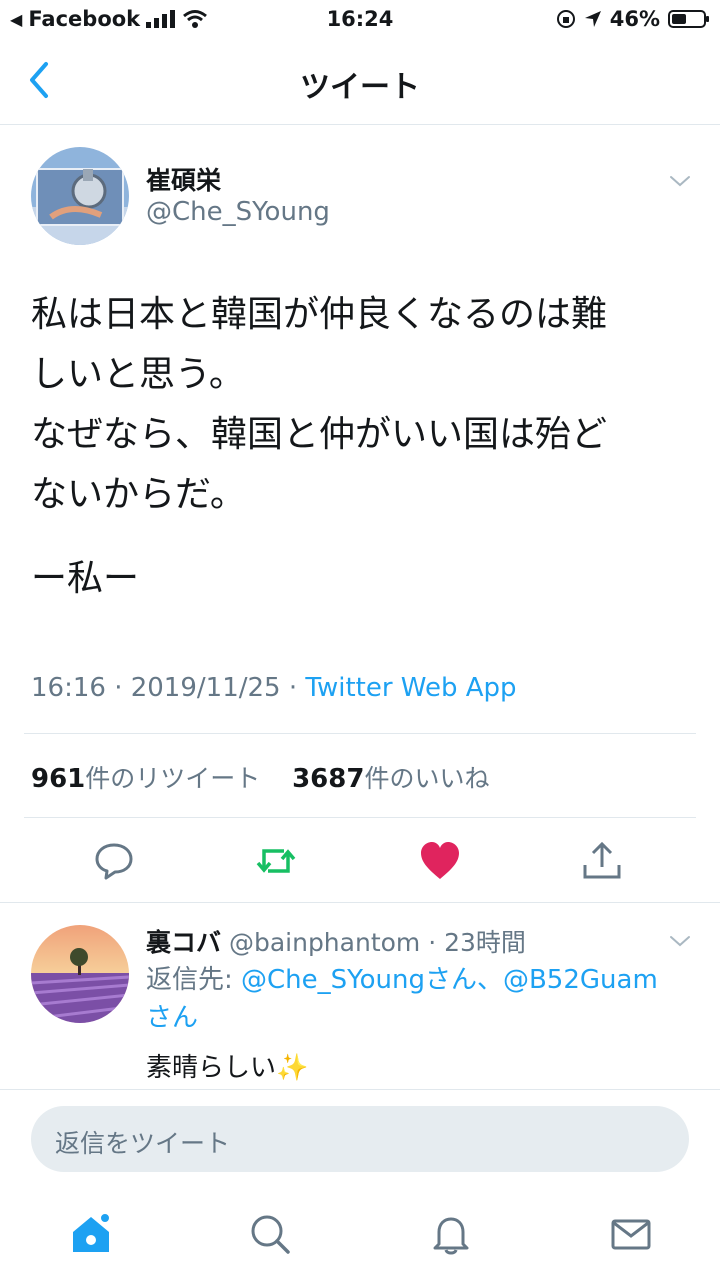  I want to click on tweet-line: ないからだ。, so click(138, 494).